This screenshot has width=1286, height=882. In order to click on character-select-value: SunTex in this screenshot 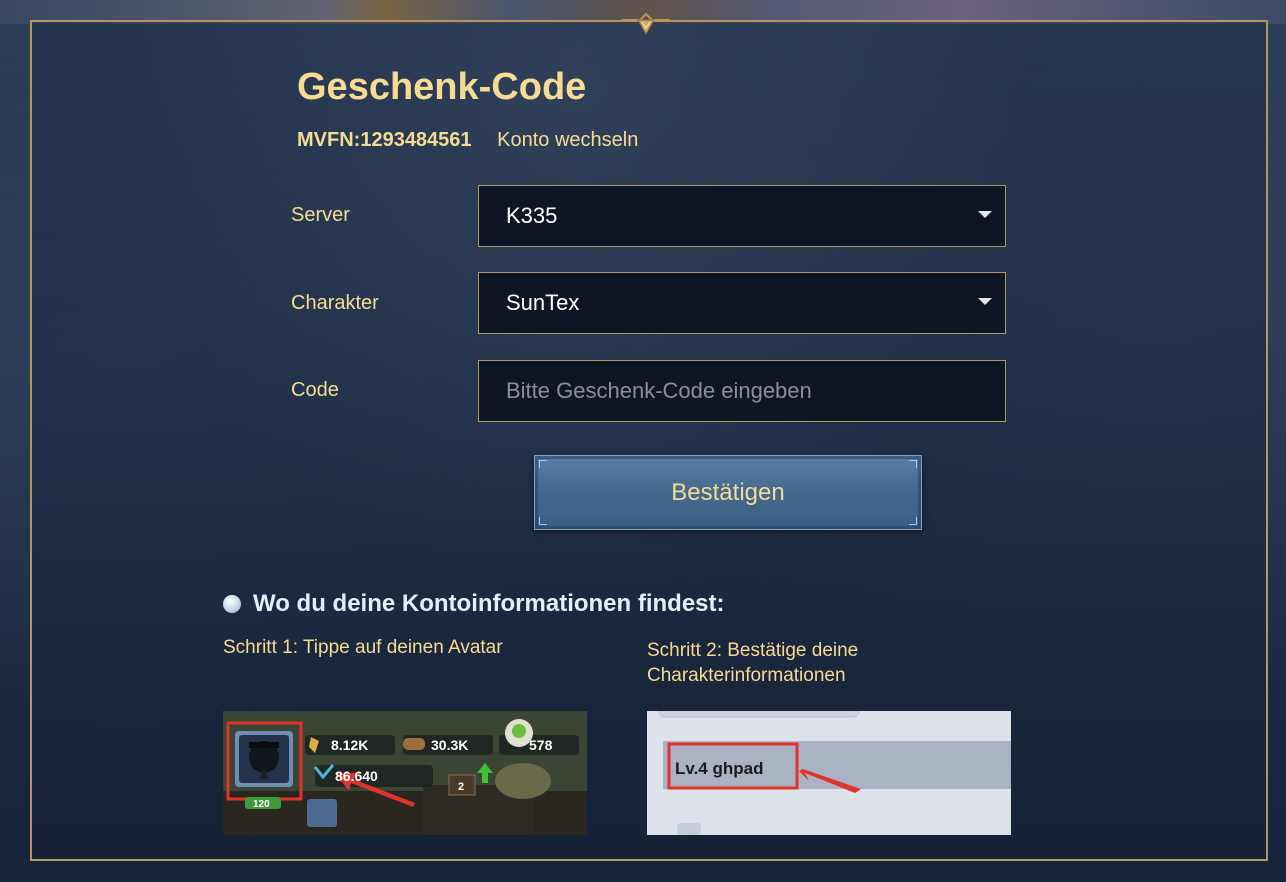, I will do `click(543, 302)`.